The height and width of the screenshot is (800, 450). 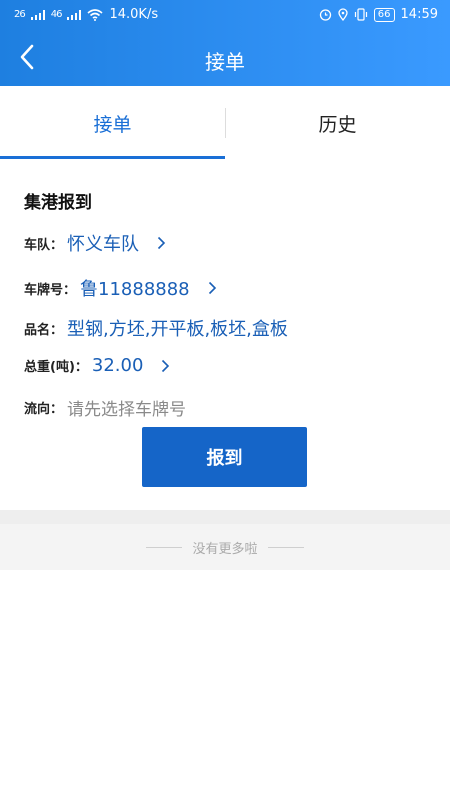 I want to click on nav-bar: 接单, so click(x=225, y=58).